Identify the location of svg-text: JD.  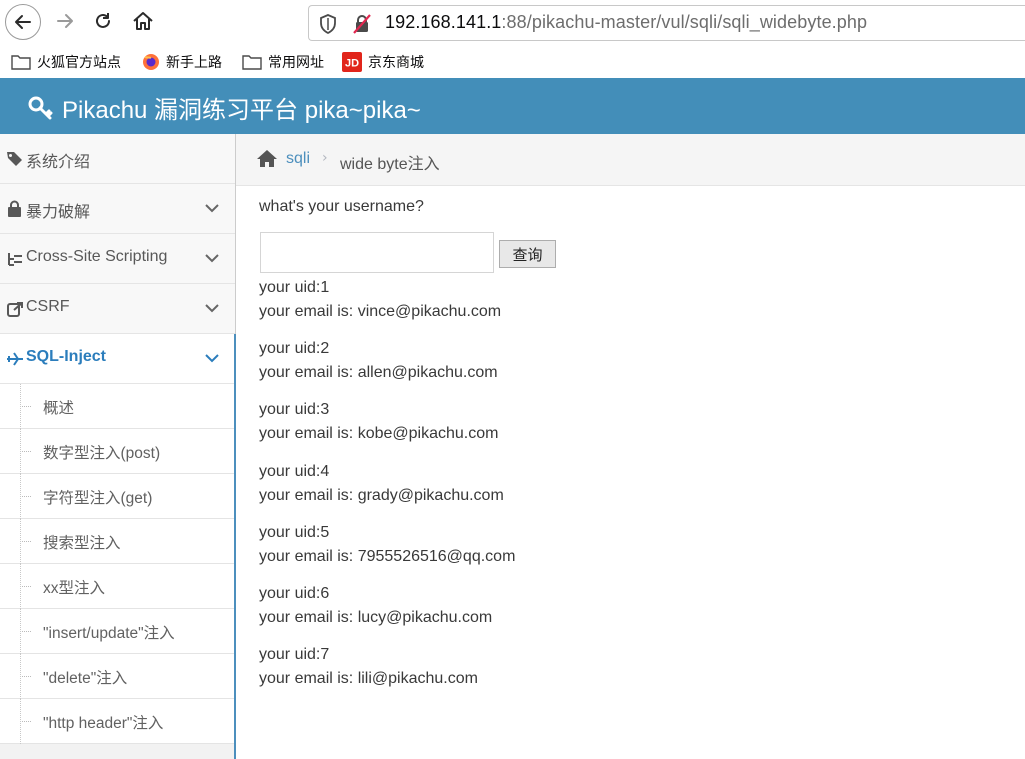
(352, 64).